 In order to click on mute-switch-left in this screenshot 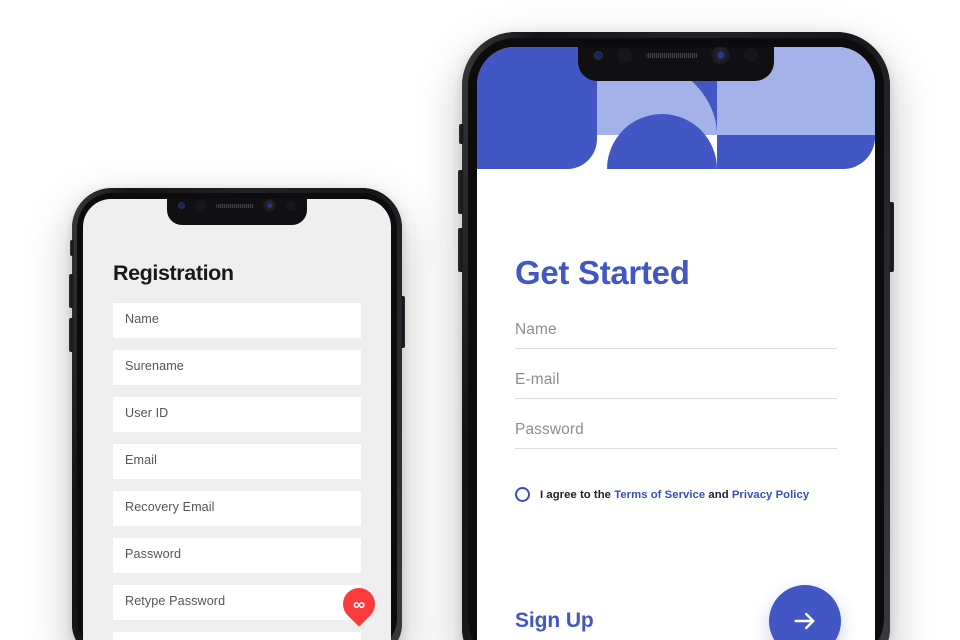, I will do `click(72, 248)`.